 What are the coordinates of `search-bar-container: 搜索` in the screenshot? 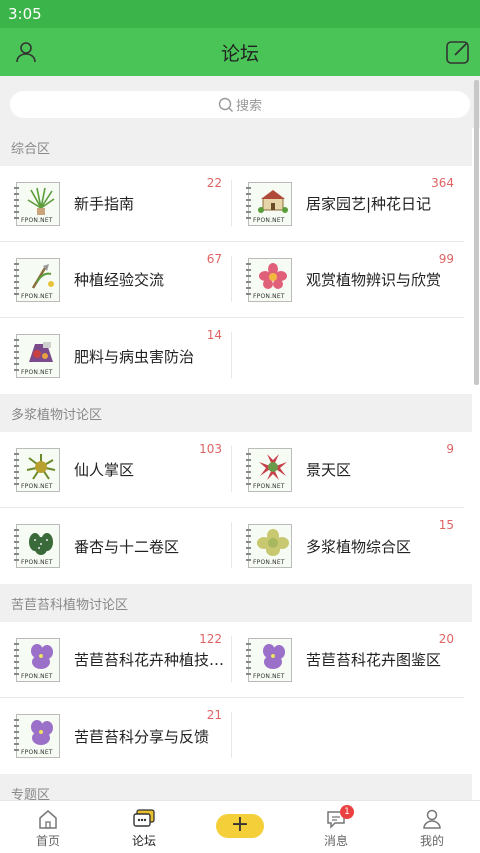 It's located at (240, 102).